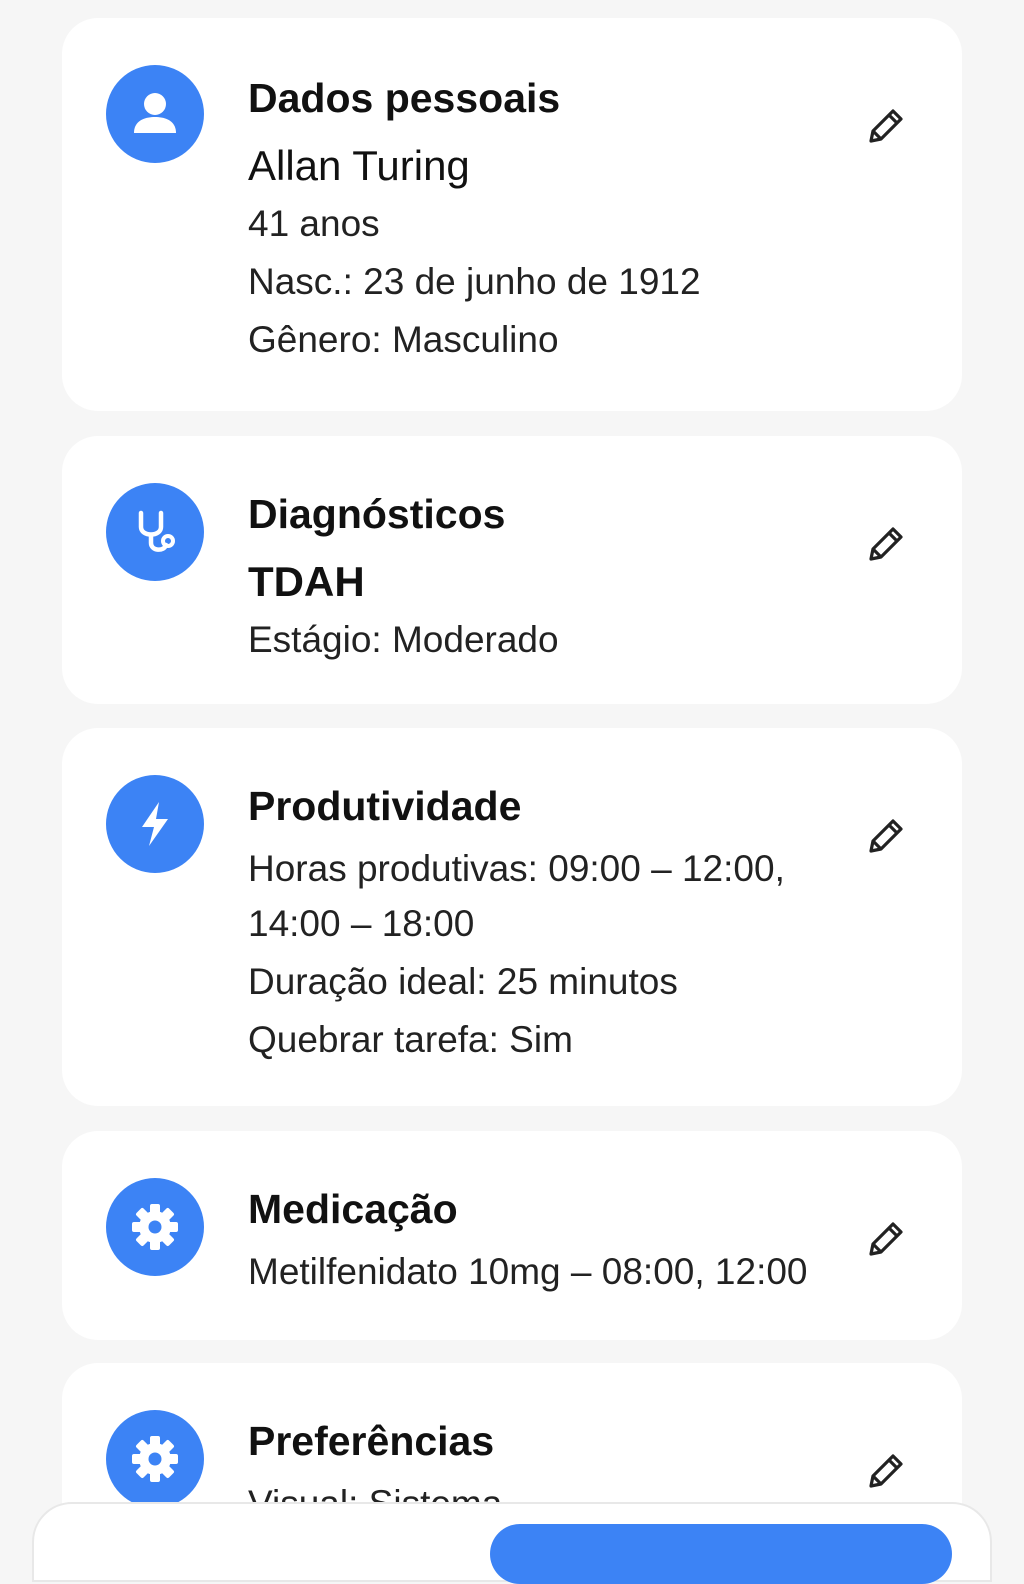 Image resolution: width=1024 pixels, height=1584 pixels. Describe the element at coordinates (403, 639) in the screenshot. I see `stage-text: Estágio: Moderado` at that location.